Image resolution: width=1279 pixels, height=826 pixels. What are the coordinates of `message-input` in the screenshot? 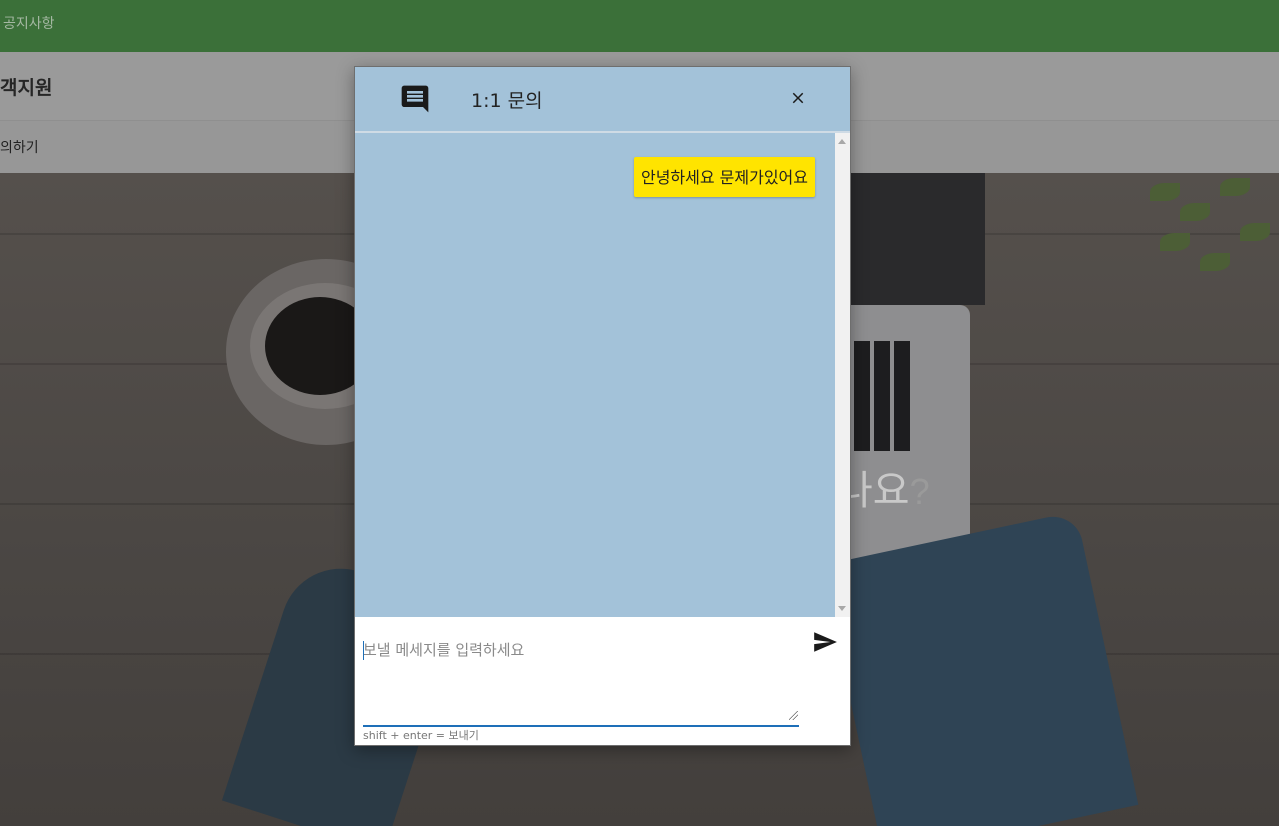 It's located at (581, 681).